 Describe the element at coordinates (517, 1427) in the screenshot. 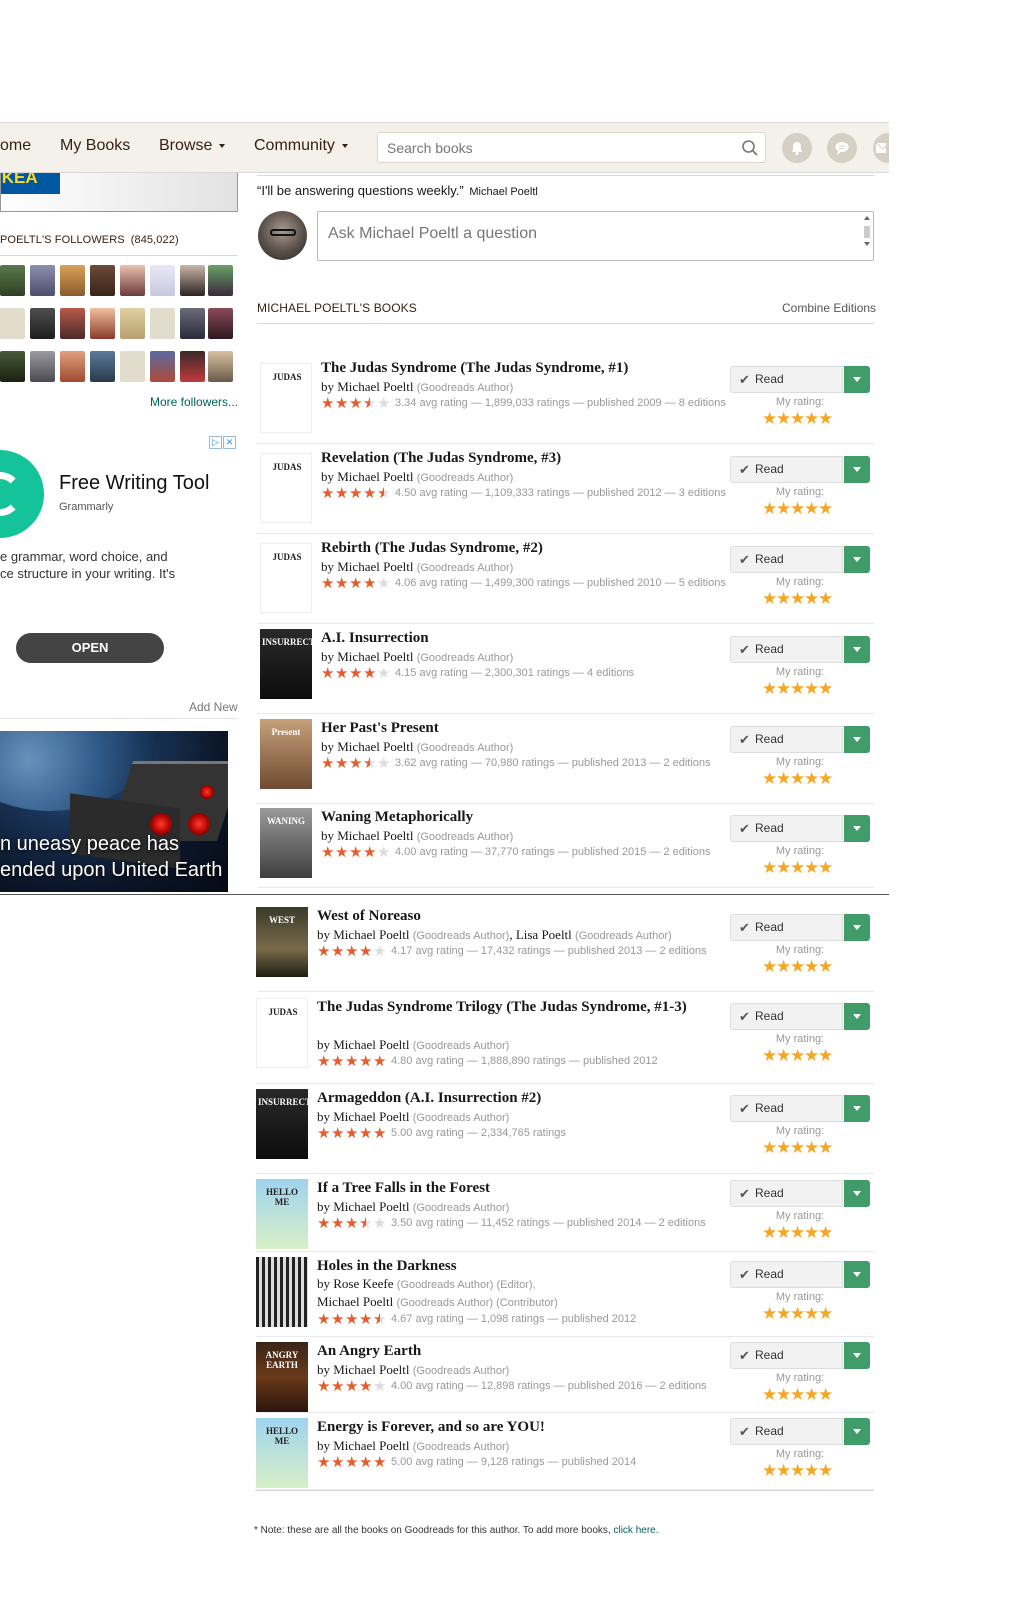

I see `book-title: Energy is Forever, and so are YOU!` at that location.